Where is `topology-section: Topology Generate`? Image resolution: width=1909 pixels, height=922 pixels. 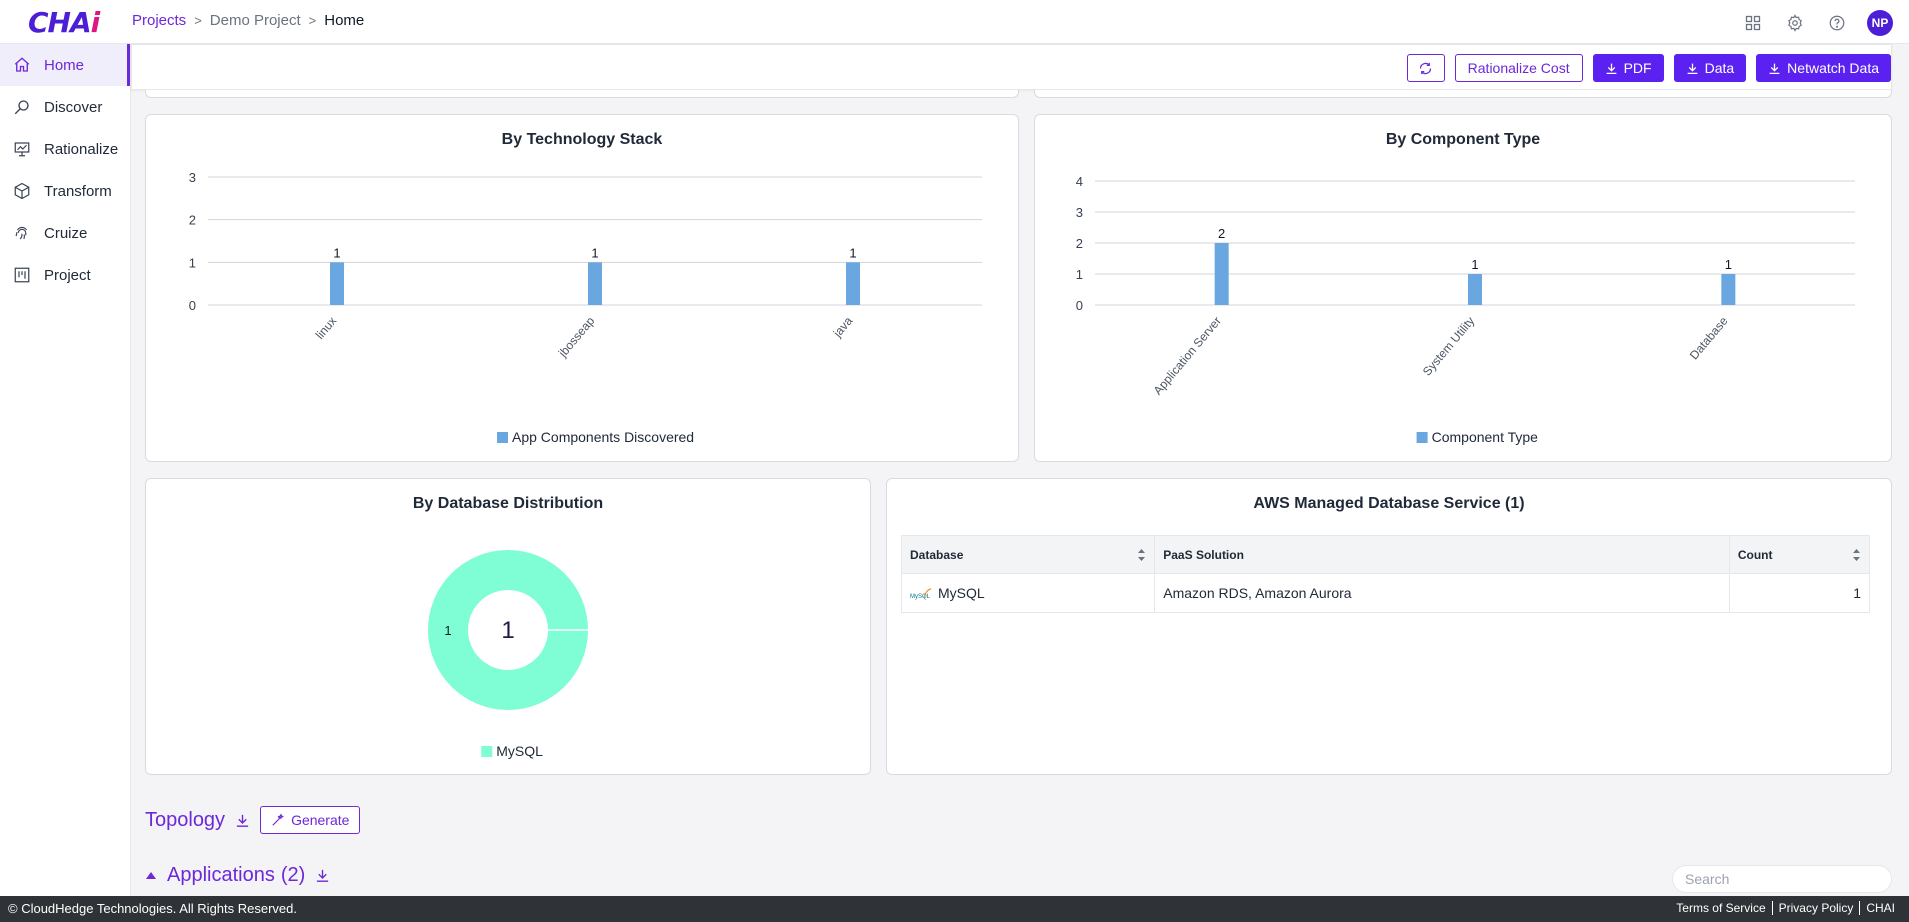
topology-section: Topology Generate is located at coordinates (253, 820).